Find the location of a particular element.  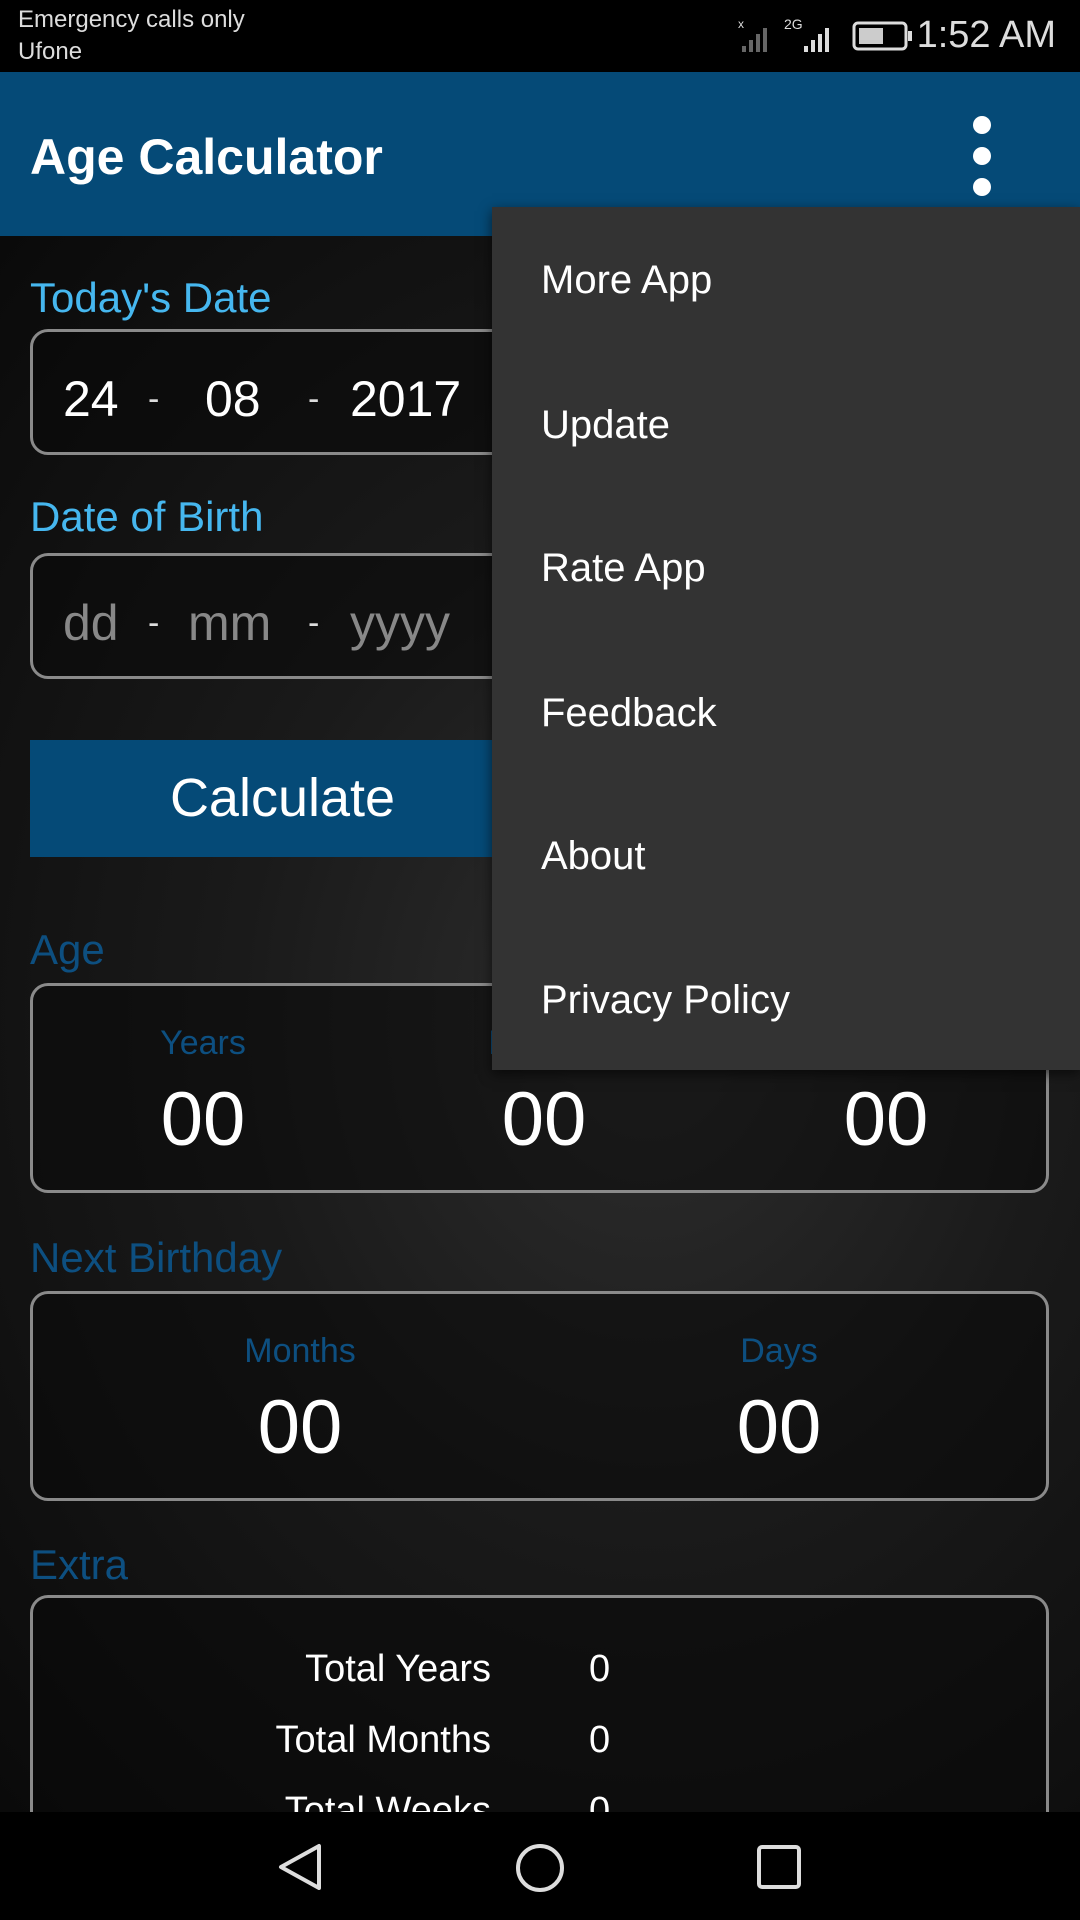

total-years-label: Total Years is located at coordinates (398, 1669).